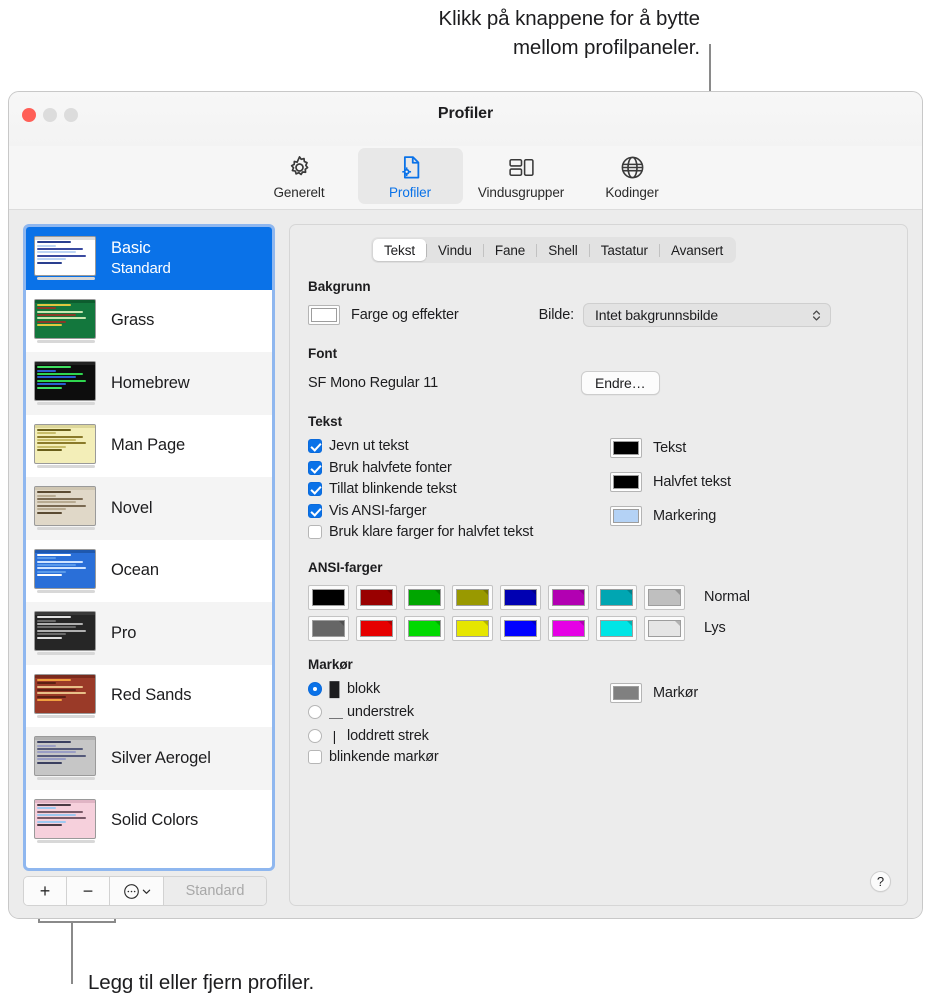 The image size is (931, 1005). What do you see at coordinates (151, 695) in the screenshot?
I see `profile-name: Red Sands` at bounding box center [151, 695].